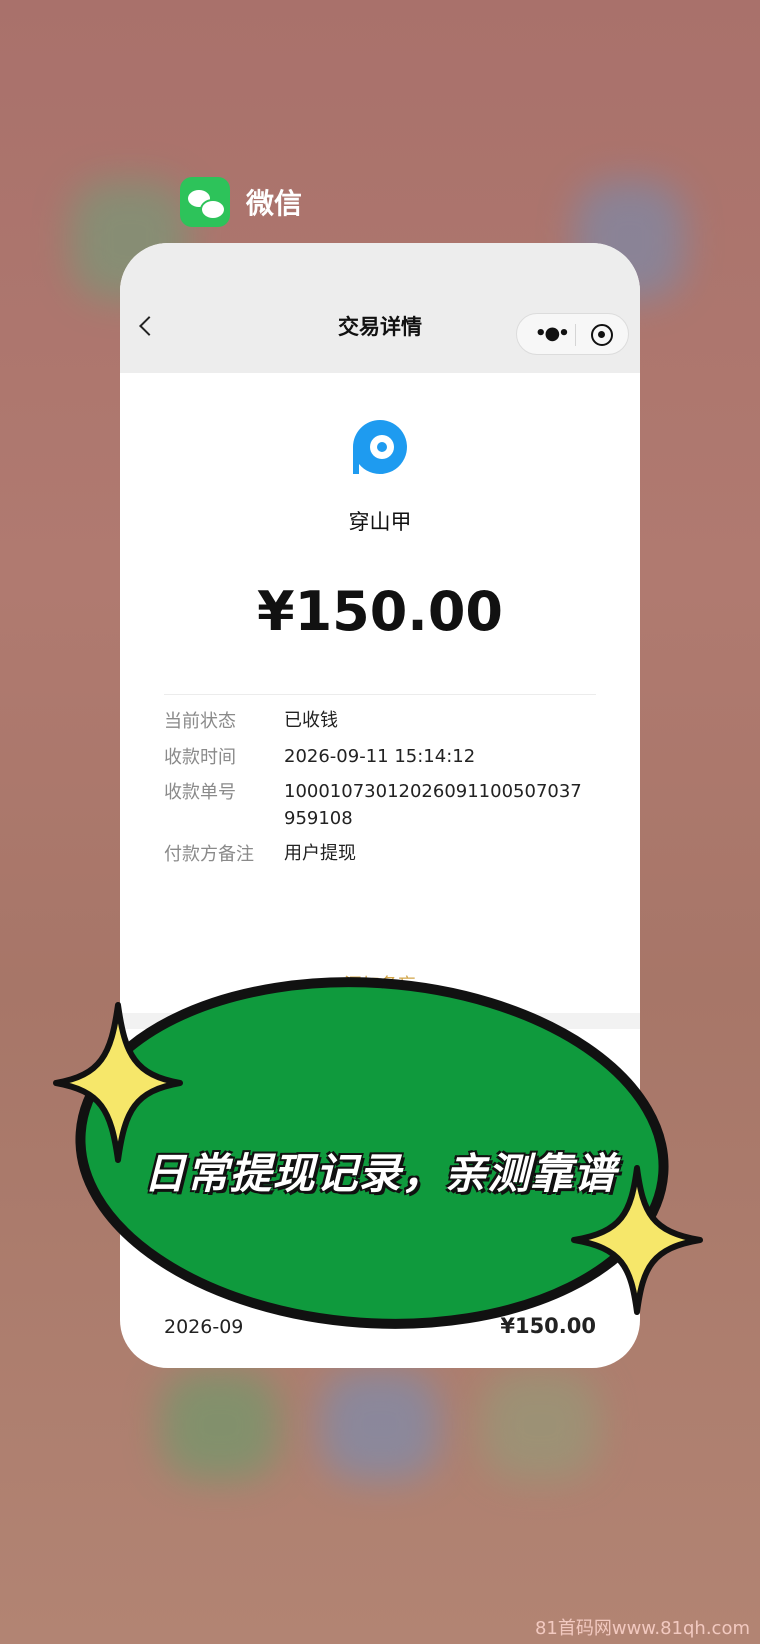  Describe the element at coordinates (642, 1628) in the screenshot. I see `watermark: 81首码网www.81qh.com` at that location.